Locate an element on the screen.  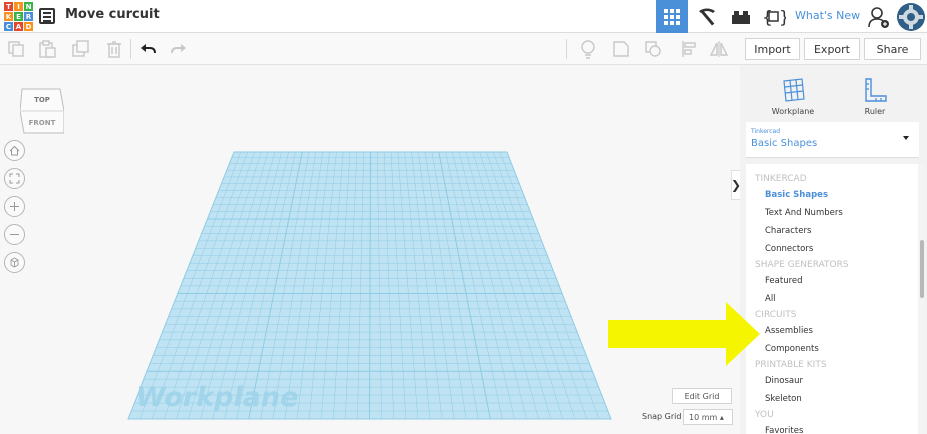
delete-icon is located at coordinates (114, 49).